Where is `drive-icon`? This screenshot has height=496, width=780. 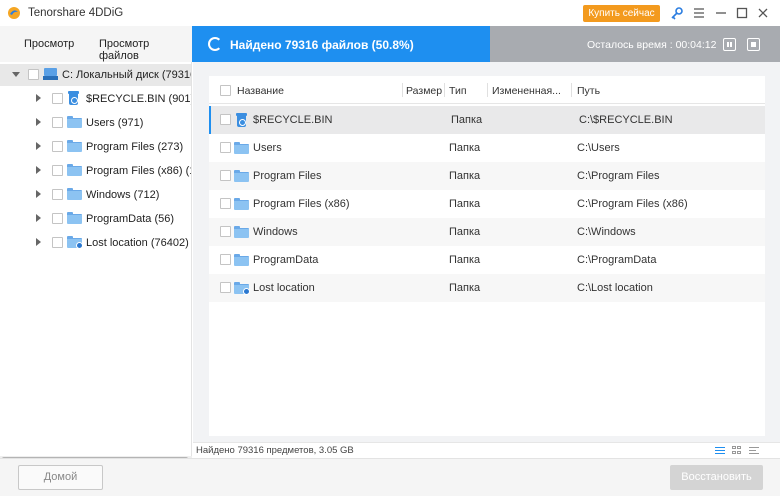 drive-icon is located at coordinates (50, 74).